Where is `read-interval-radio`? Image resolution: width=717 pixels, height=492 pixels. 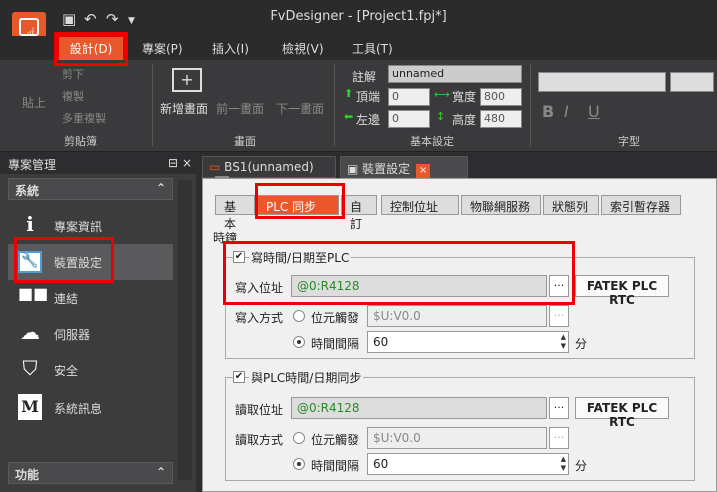 read-interval-radio is located at coordinates (299, 464).